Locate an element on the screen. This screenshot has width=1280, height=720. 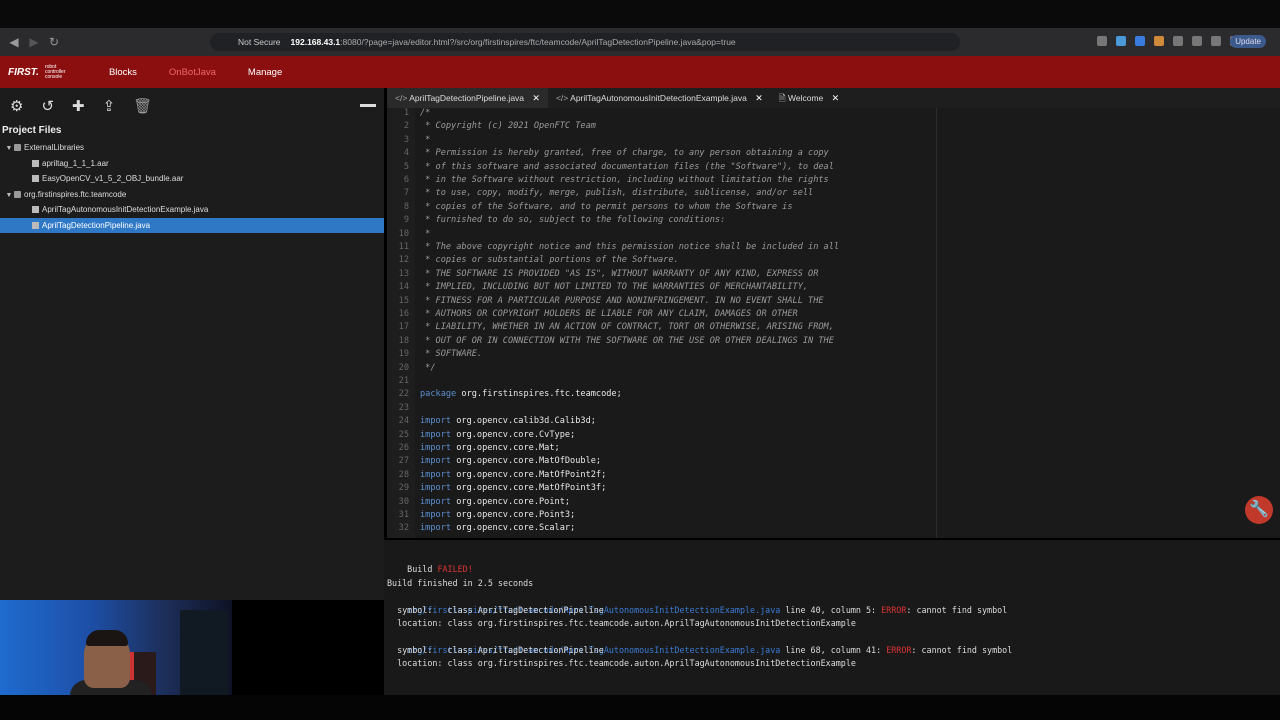
line-number: 23 is located at coordinates (403, 407).